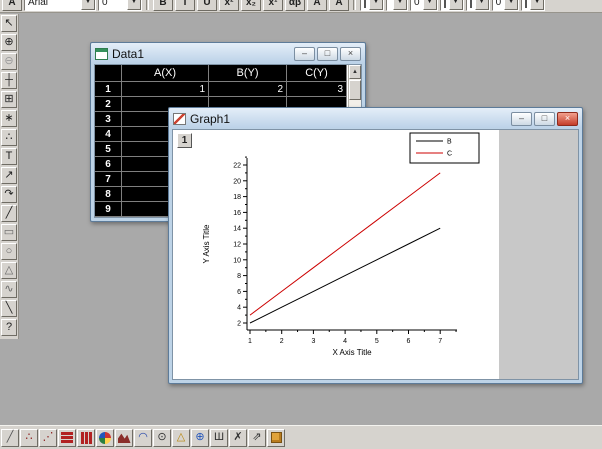 The width and height of the screenshot is (602, 449). What do you see at coordinates (108, 164) in the screenshot?
I see `row-header: 6` at bounding box center [108, 164].